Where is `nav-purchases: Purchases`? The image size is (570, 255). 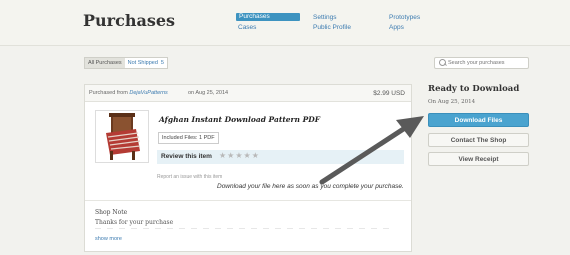 nav-purchases: Purchases is located at coordinates (268, 17).